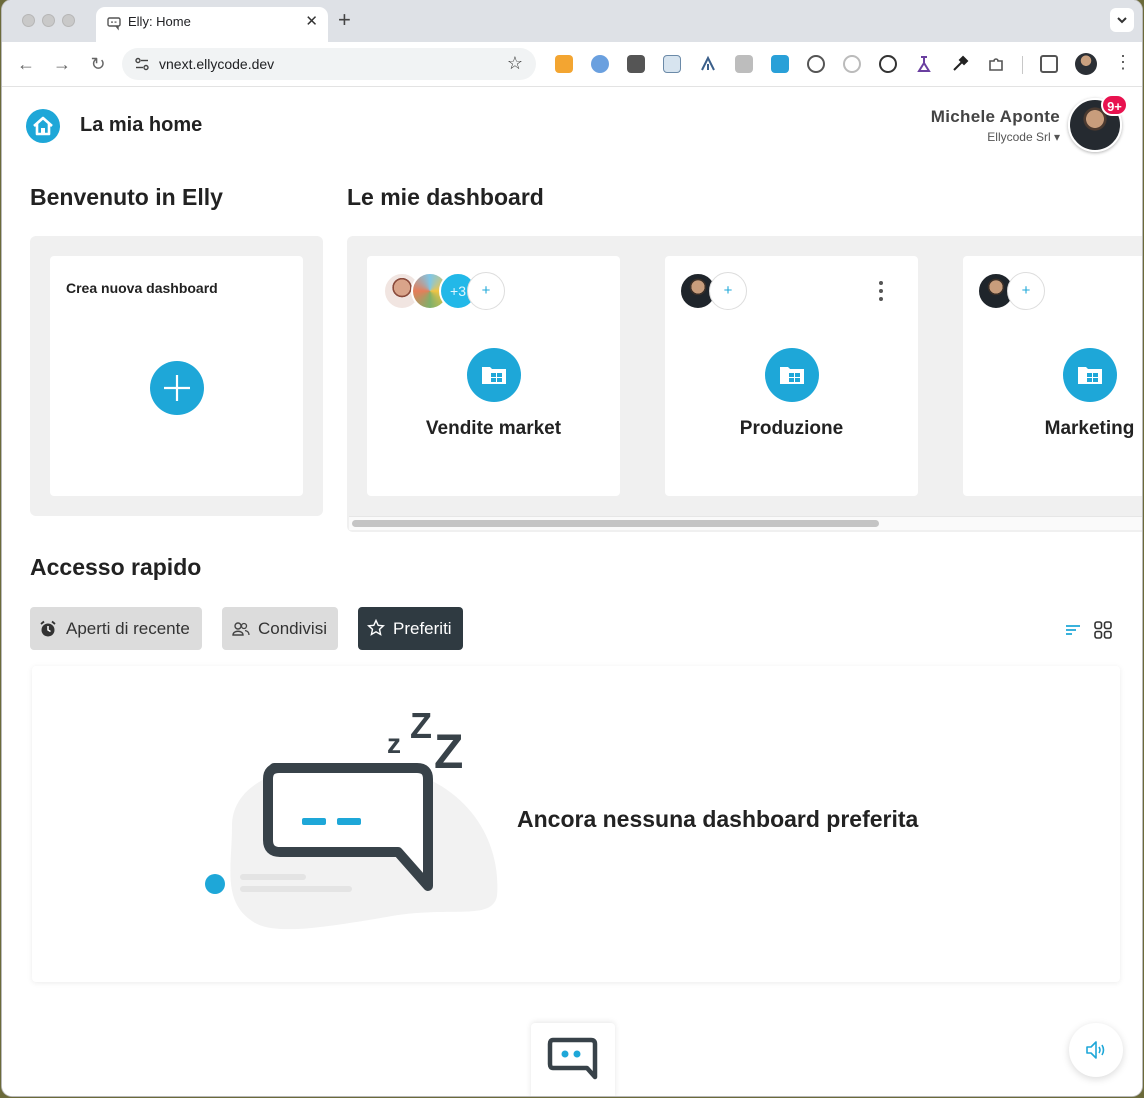  Describe the element at coordinates (852, 64) in the screenshot. I see `extension-9-icon` at that location.